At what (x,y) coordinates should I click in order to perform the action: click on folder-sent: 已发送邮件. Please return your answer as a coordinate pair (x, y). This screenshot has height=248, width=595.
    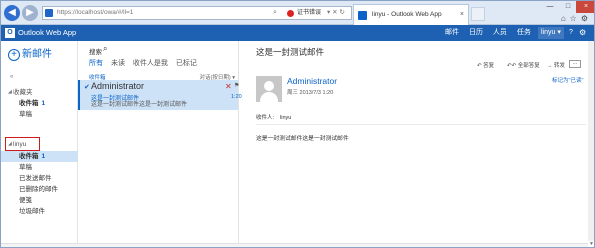
    Looking at the image, I should click on (39, 178).